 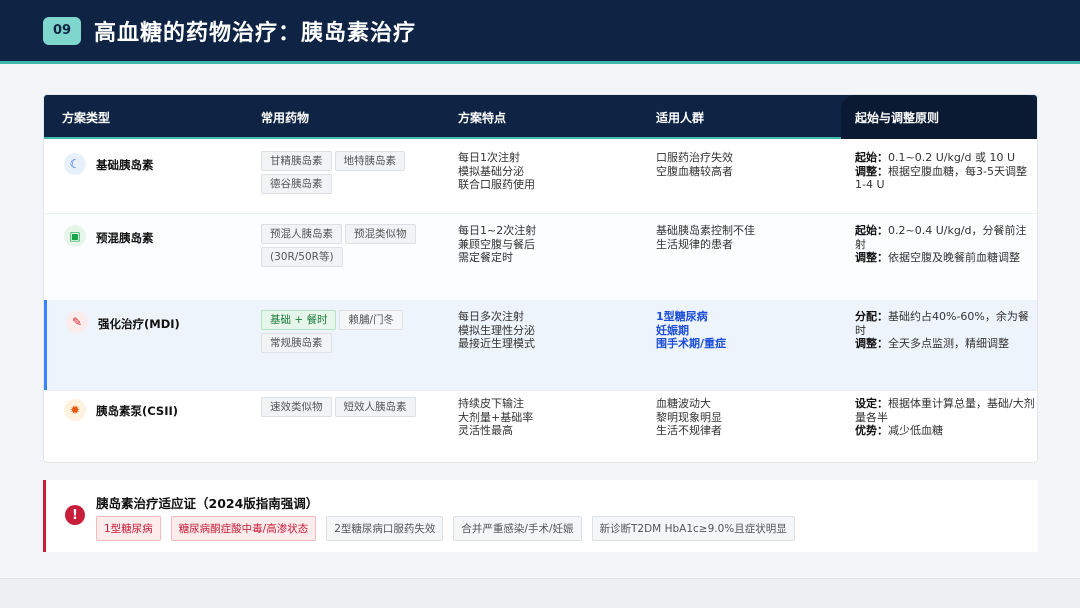 I want to click on drug-tag: 预混类似物, so click(x=380, y=234).